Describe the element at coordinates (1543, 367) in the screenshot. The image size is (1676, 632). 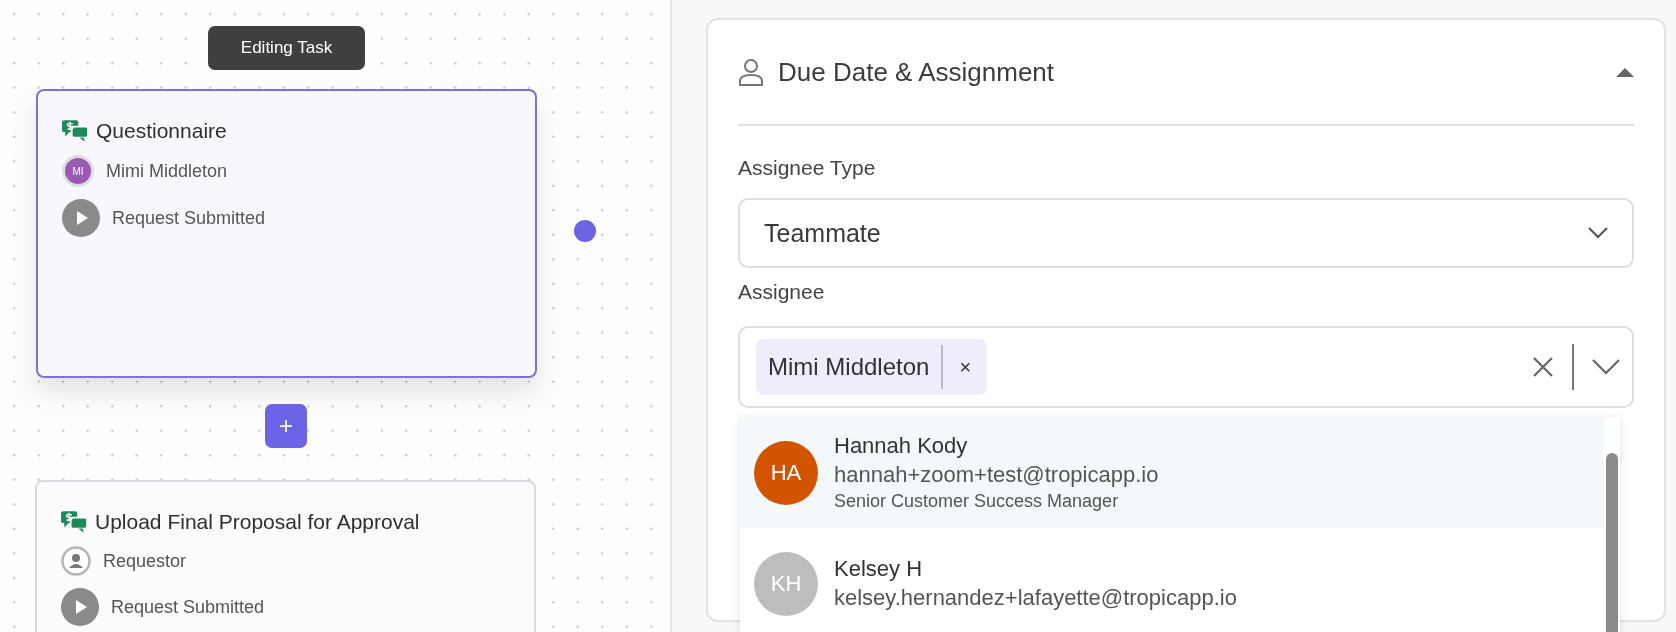
I see `clear-icon` at that location.